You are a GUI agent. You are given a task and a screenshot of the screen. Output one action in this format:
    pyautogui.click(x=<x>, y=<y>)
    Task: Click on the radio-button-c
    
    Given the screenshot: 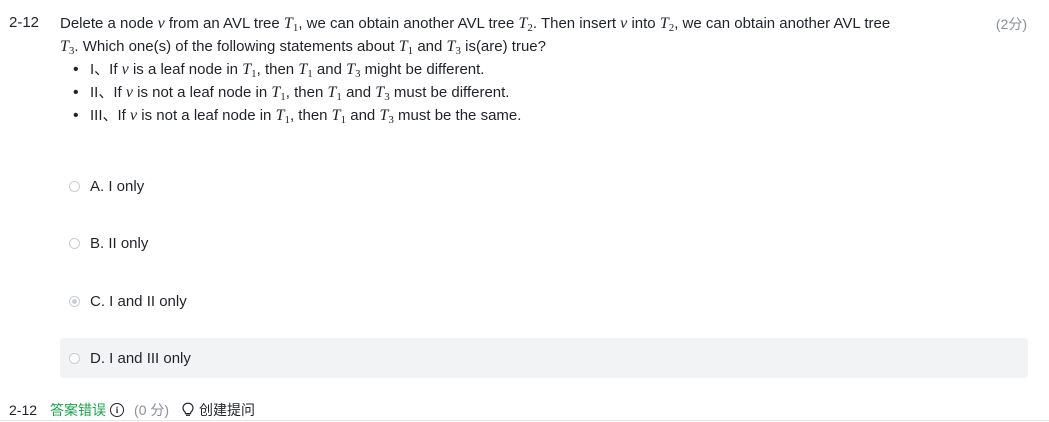 What is the action you would take?
    pyautogui.click(x=74, y=301)
    